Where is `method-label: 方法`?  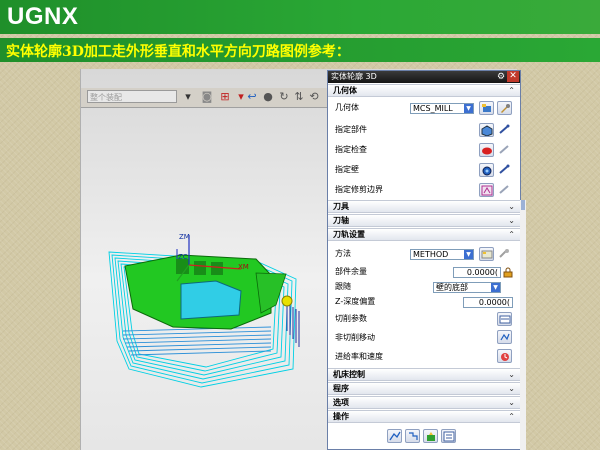 method-label: 方法 is located at coordinates (343, 253).